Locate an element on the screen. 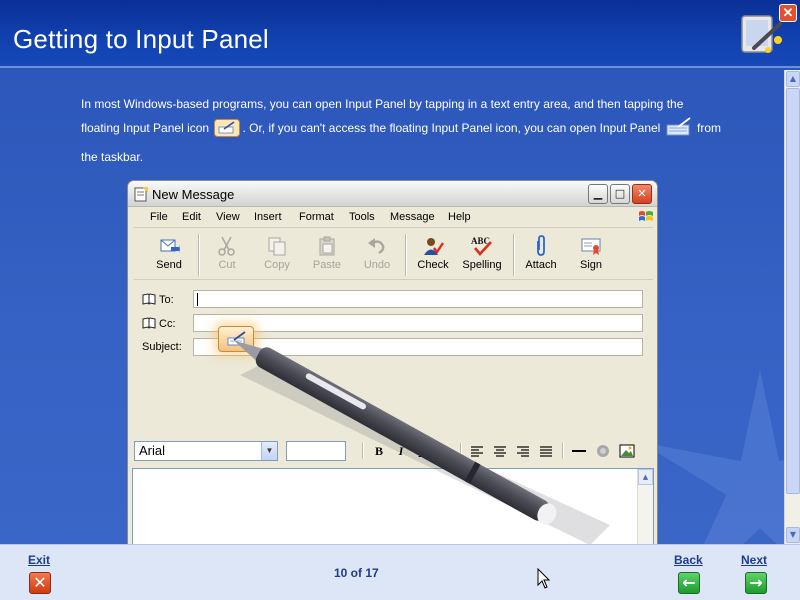 The width and height of the screenshot is (800, 600). menu-edit: Edit is located at coordinates (191, 217).